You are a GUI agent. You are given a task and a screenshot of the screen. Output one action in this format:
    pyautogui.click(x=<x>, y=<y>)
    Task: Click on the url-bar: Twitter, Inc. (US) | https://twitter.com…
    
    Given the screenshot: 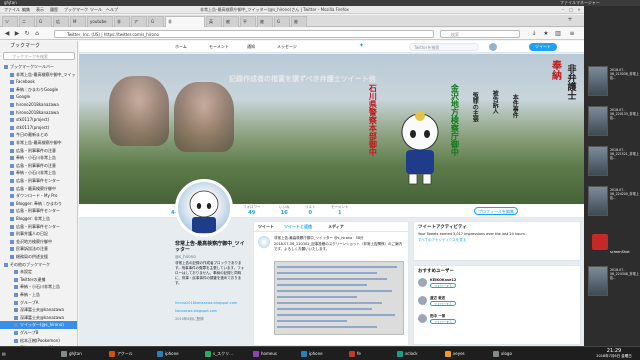 What is the action you would take?
    pyautogui.click(x=244, y=34)
    